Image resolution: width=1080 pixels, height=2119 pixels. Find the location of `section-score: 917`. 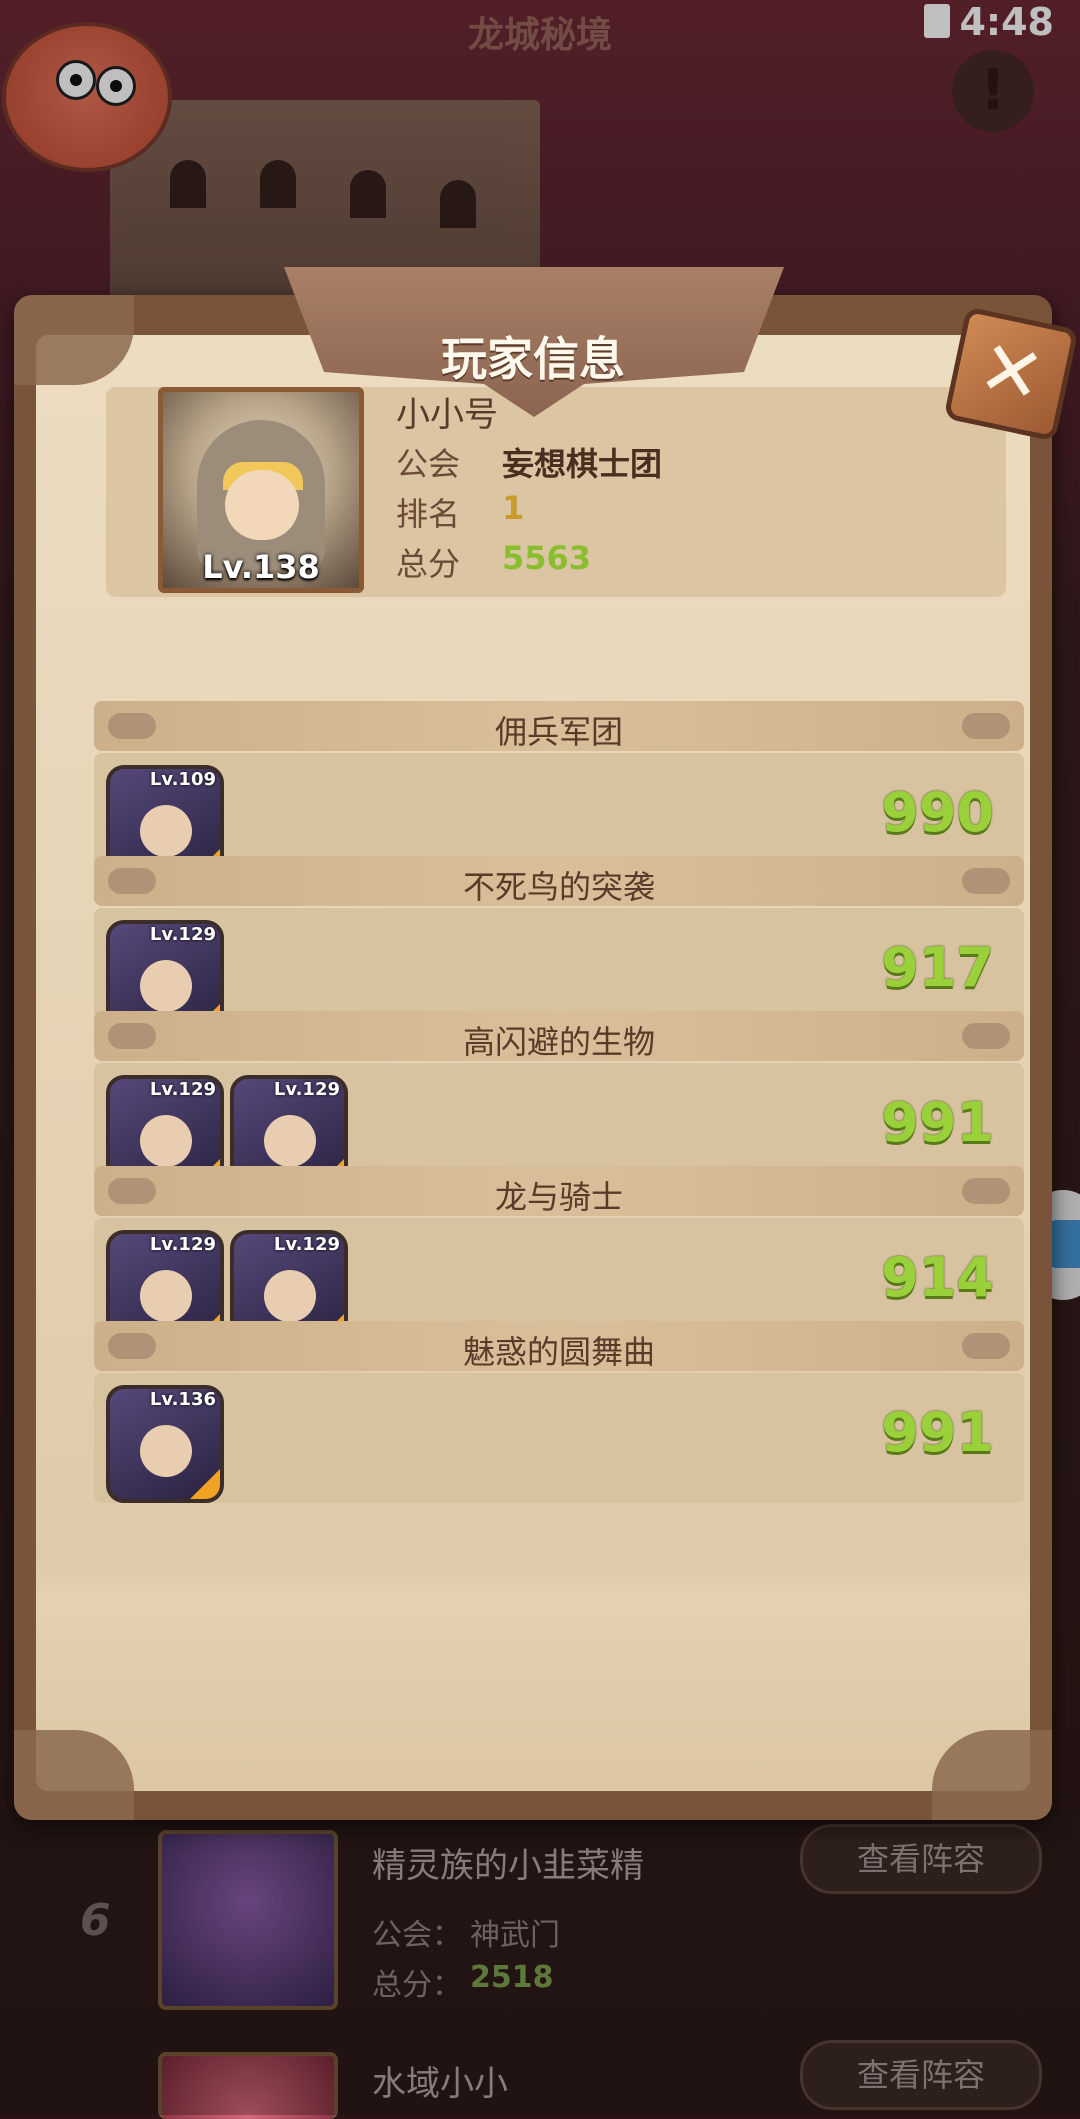

section-score: 917 is located at coordinates (937, 967).